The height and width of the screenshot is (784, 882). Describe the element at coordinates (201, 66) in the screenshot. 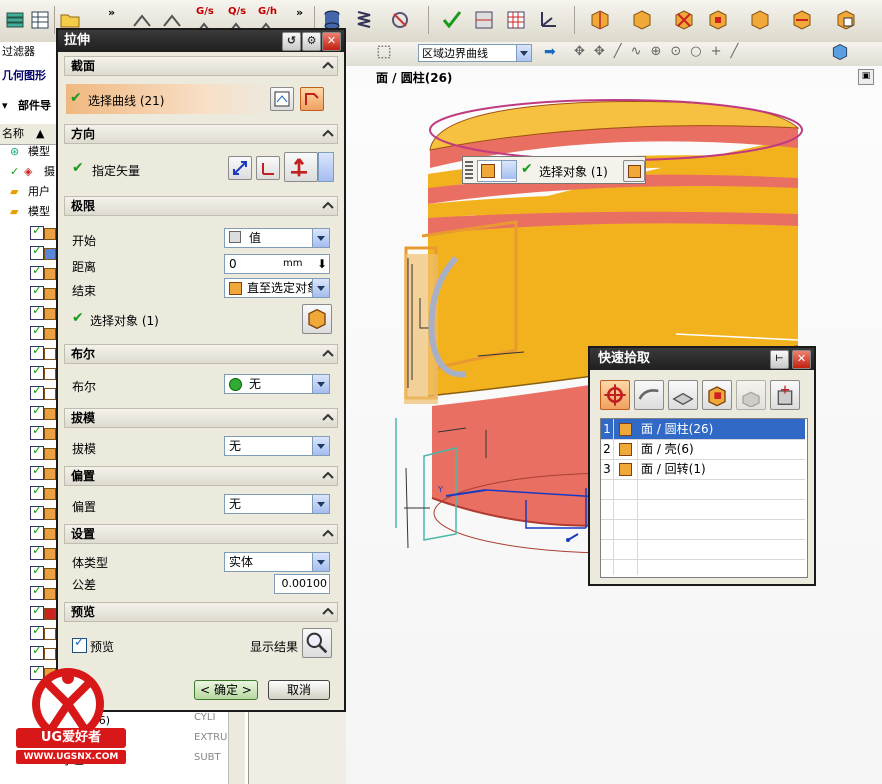

I see `section-header: 截面` at that location.